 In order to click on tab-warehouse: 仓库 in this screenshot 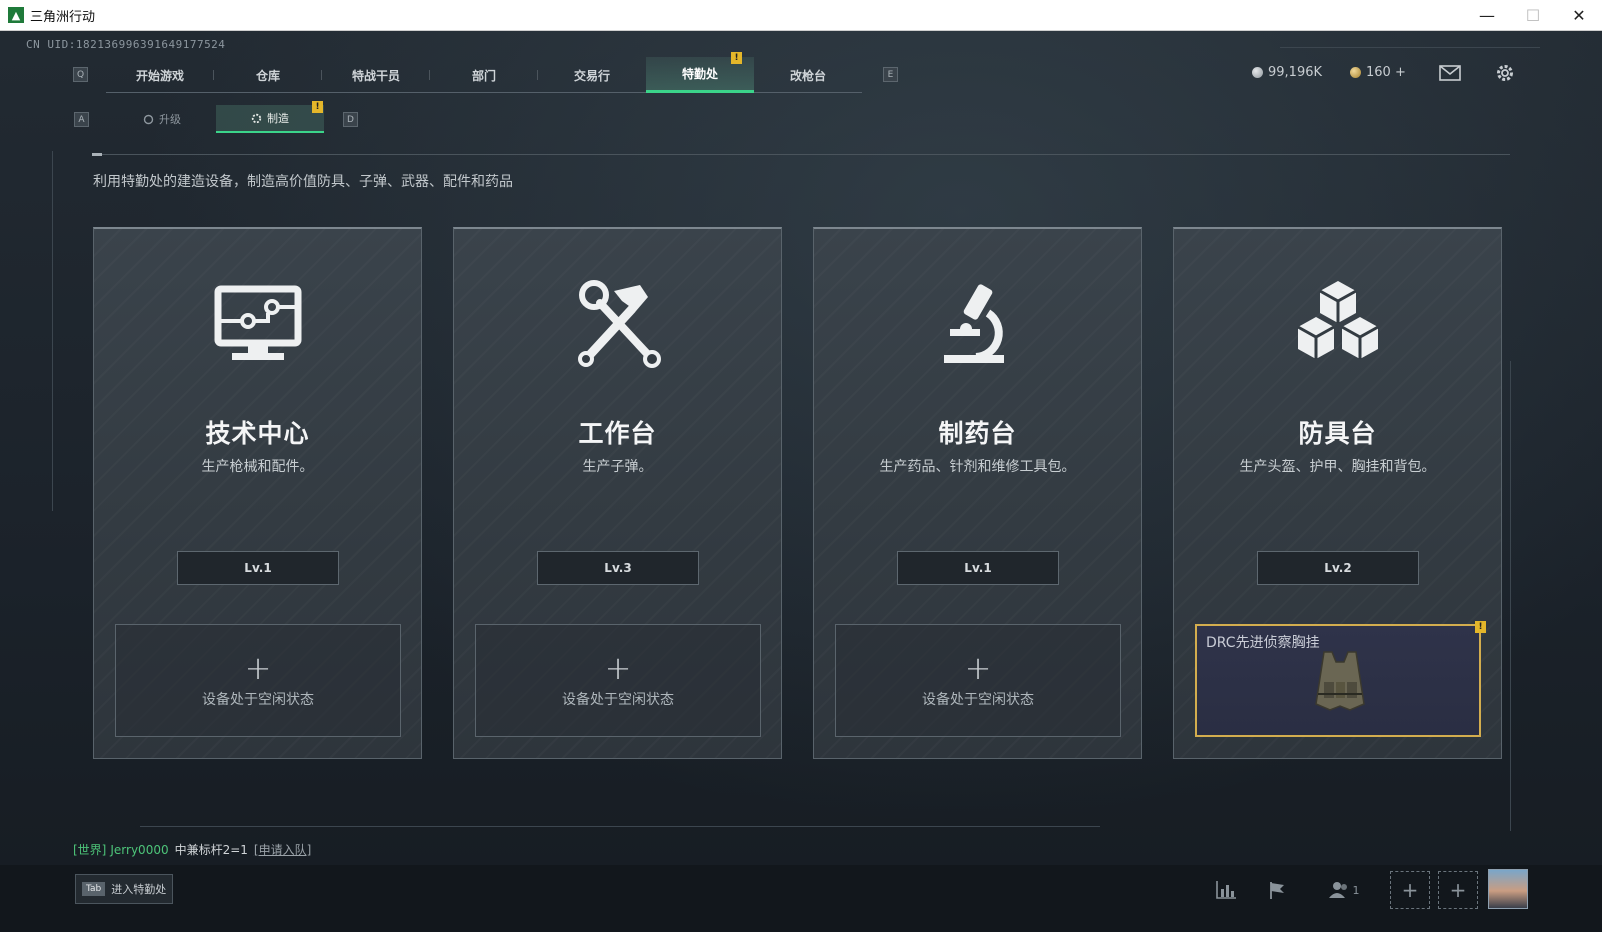, I will do `click(268, 75)`.